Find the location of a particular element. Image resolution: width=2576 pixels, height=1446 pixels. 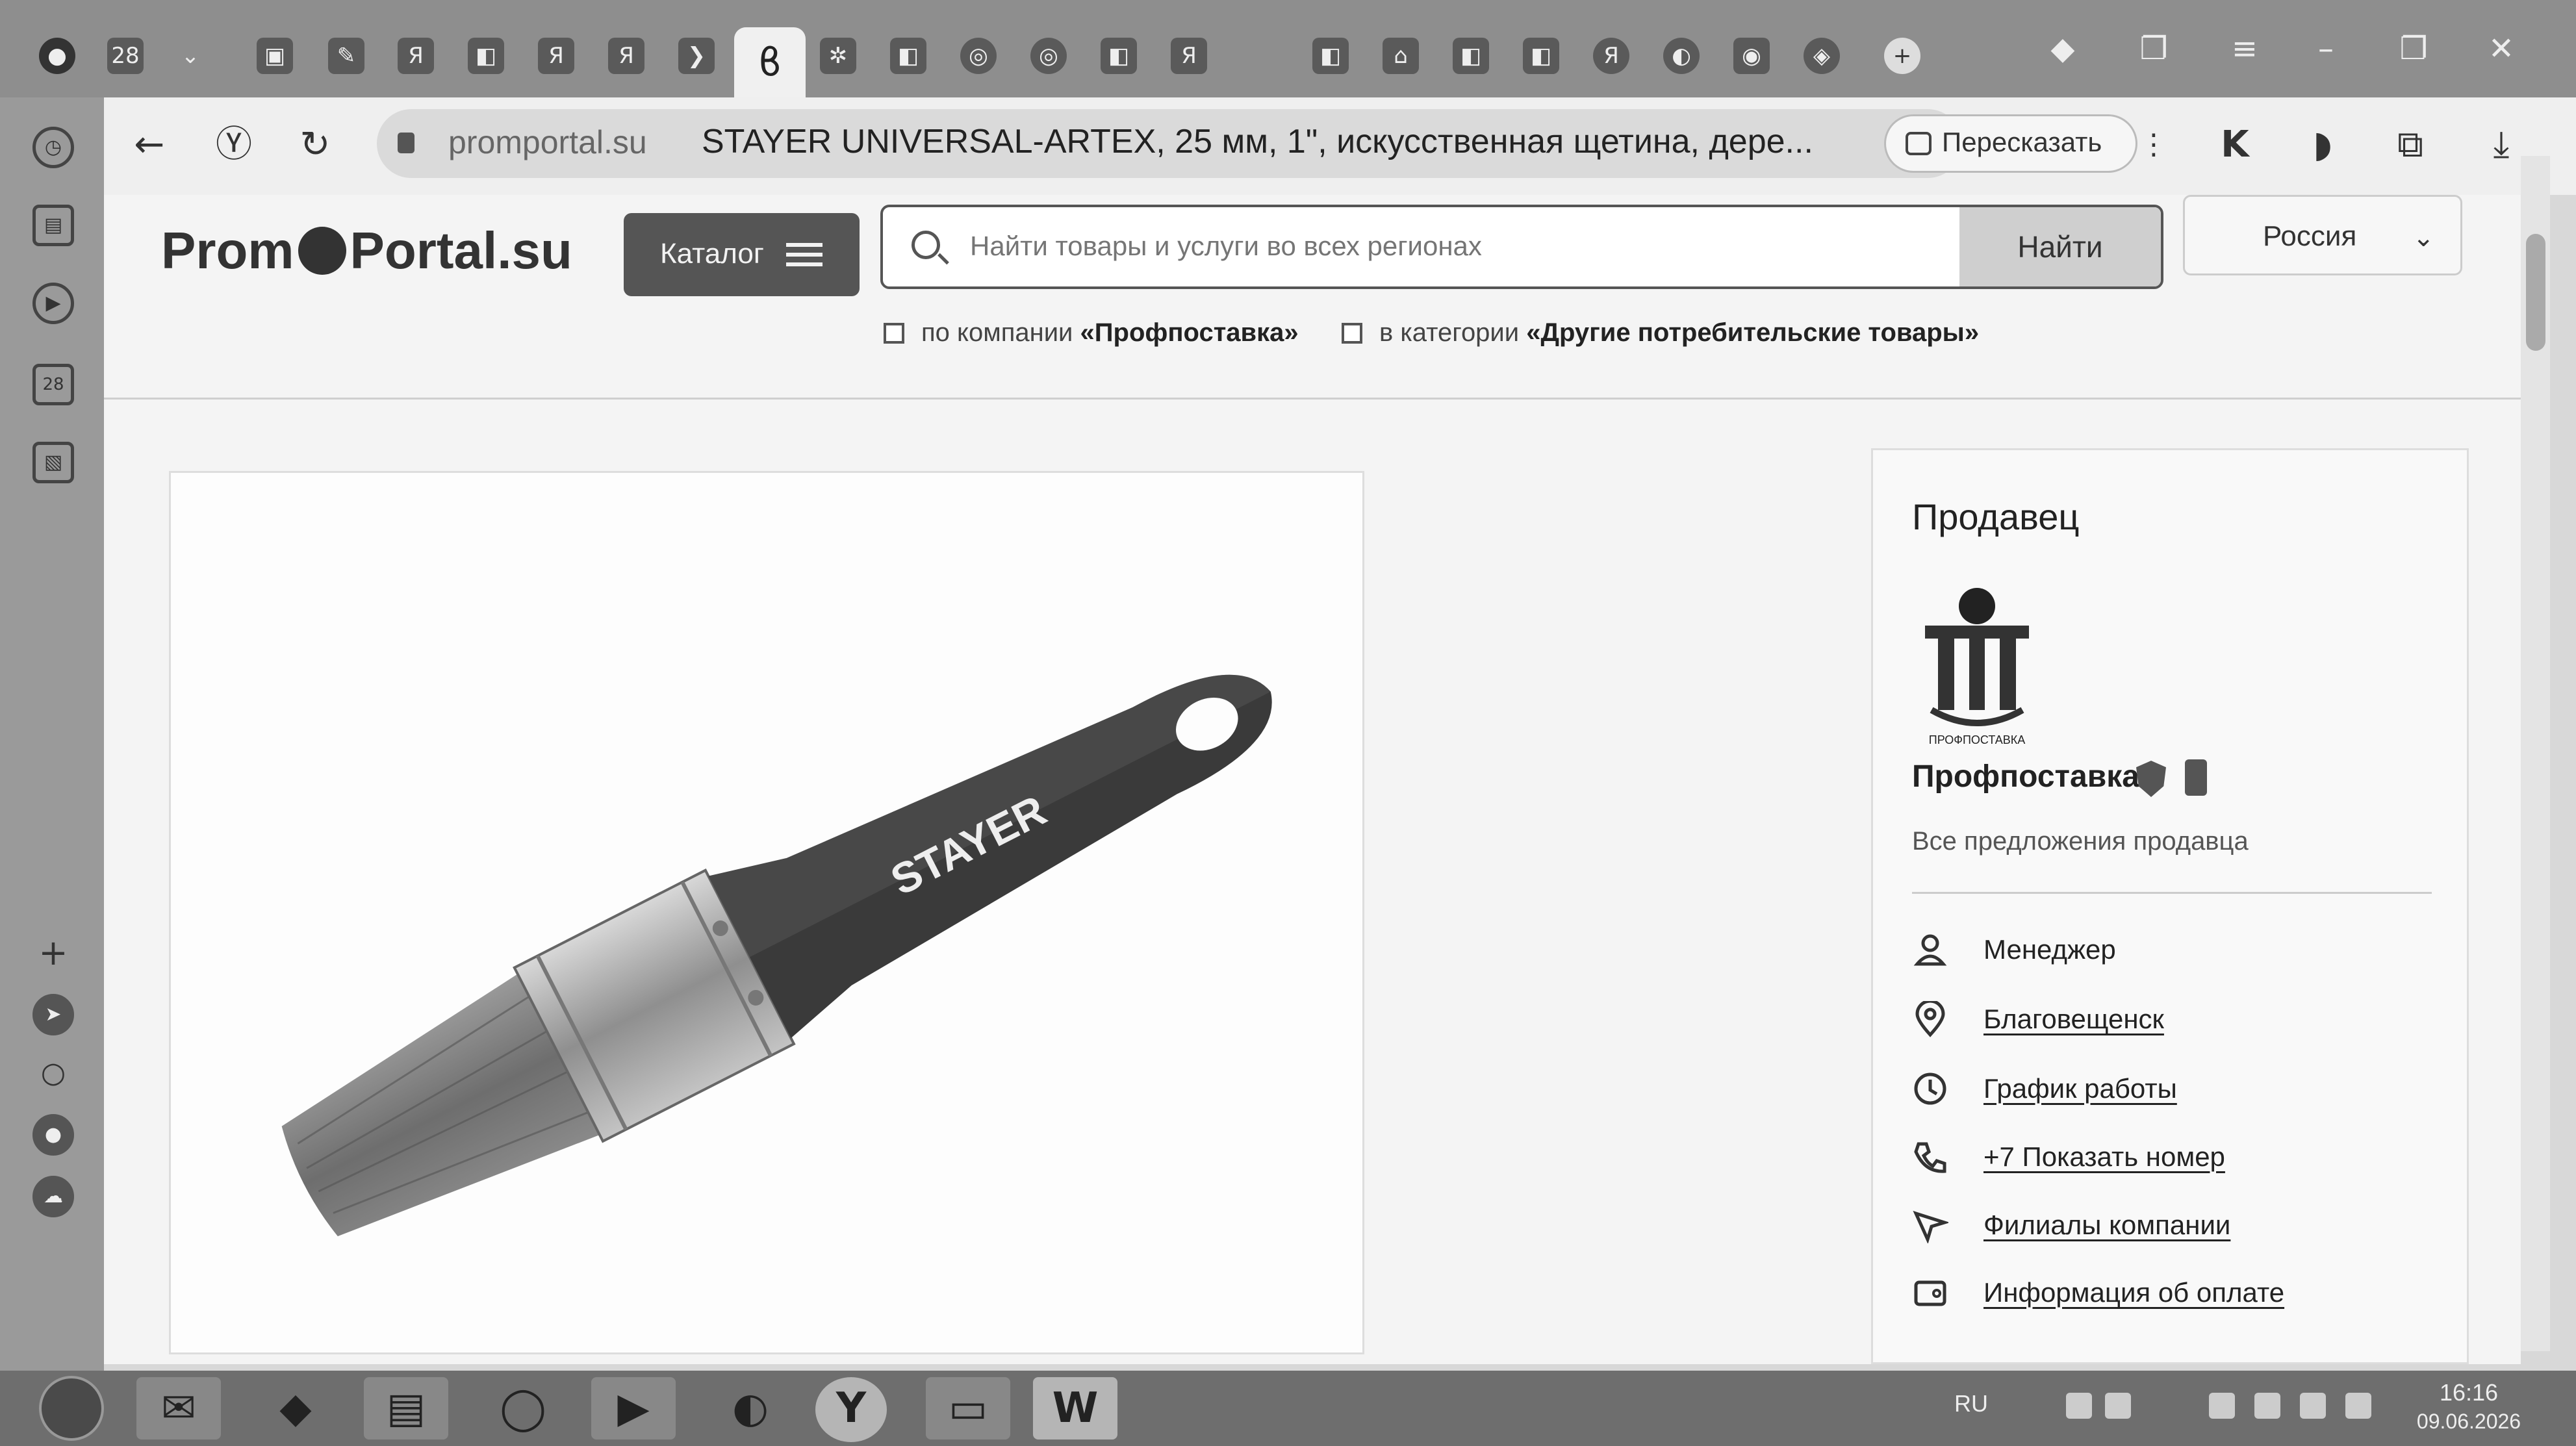

tab-icon-14: ◉ is located at coordinates (1751, 56).